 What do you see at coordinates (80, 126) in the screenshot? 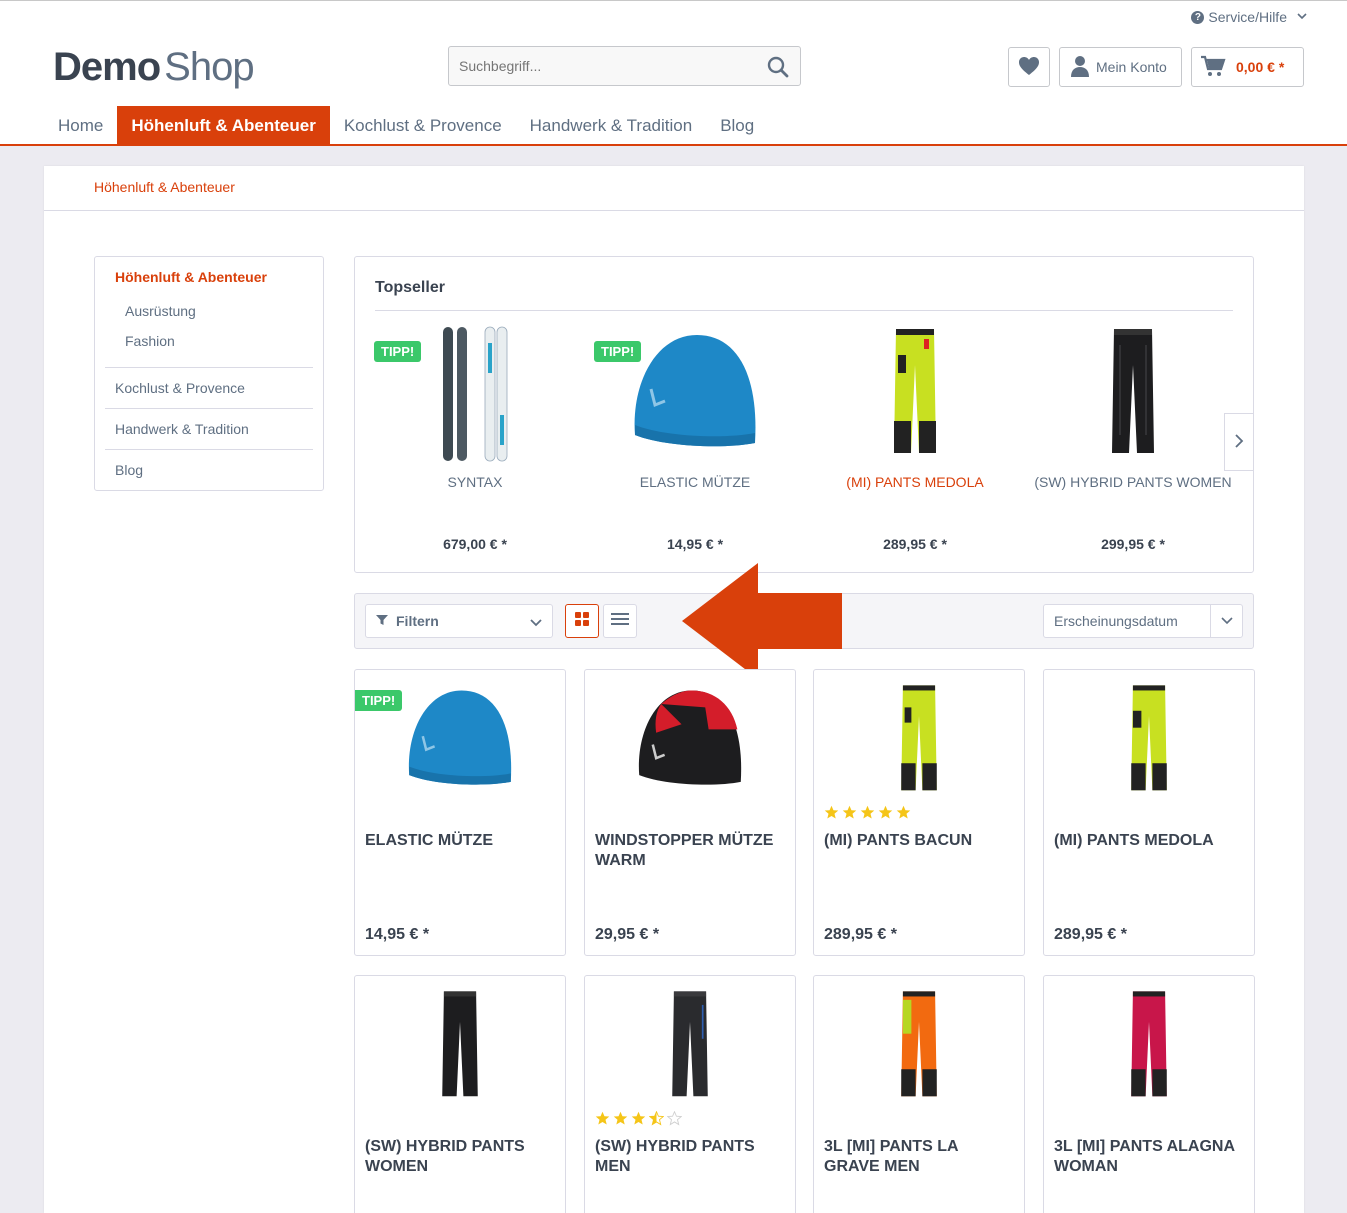
I see `nav-item-home: Home` at bounding box center [80, 126].